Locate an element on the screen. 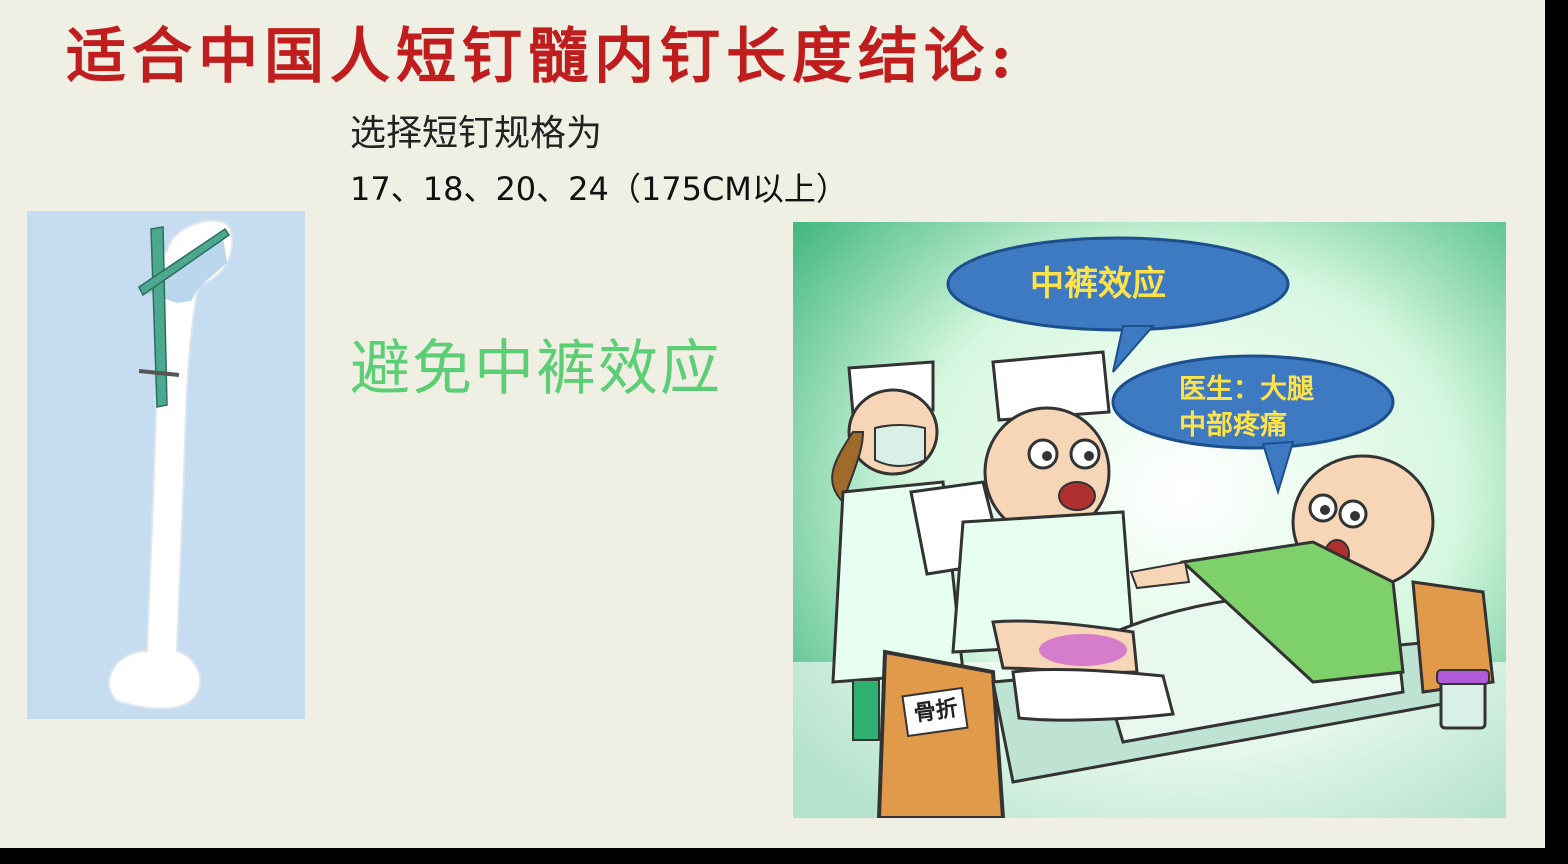 This screenshot has height=864, width=1568. femur-nail-icon is located at coordinates (166, 465).